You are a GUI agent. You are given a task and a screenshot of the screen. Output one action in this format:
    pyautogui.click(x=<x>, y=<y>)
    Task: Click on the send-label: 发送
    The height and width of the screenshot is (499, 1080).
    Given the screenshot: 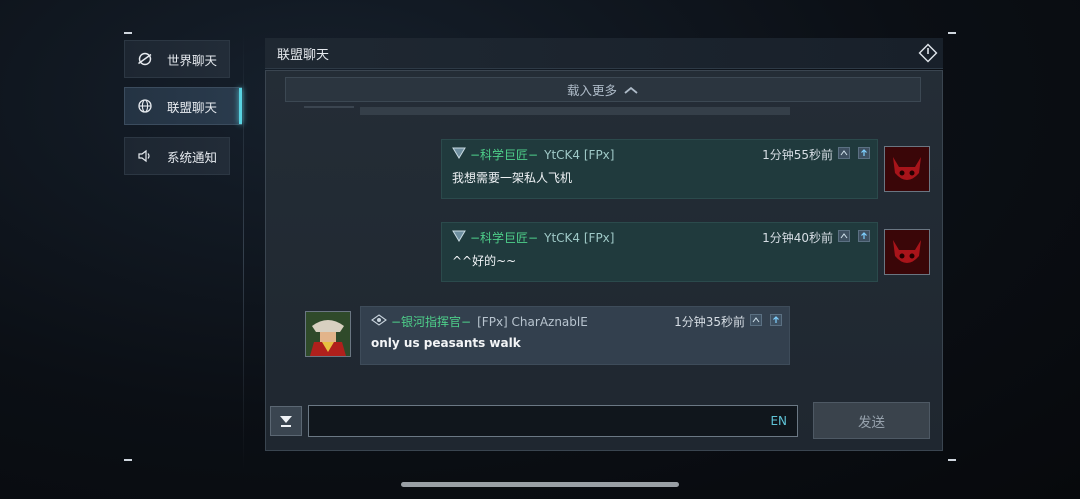 What is the action you would take?
    pyautogui.click(x=871, y=422)
    